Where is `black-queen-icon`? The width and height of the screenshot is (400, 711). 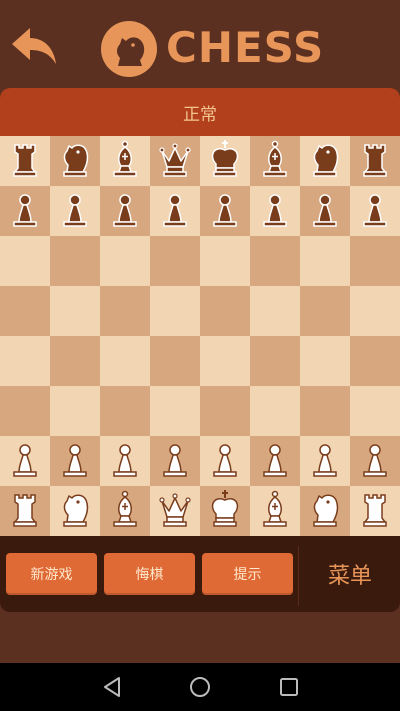 black-queen-icon is located at coordinates (175, 161).